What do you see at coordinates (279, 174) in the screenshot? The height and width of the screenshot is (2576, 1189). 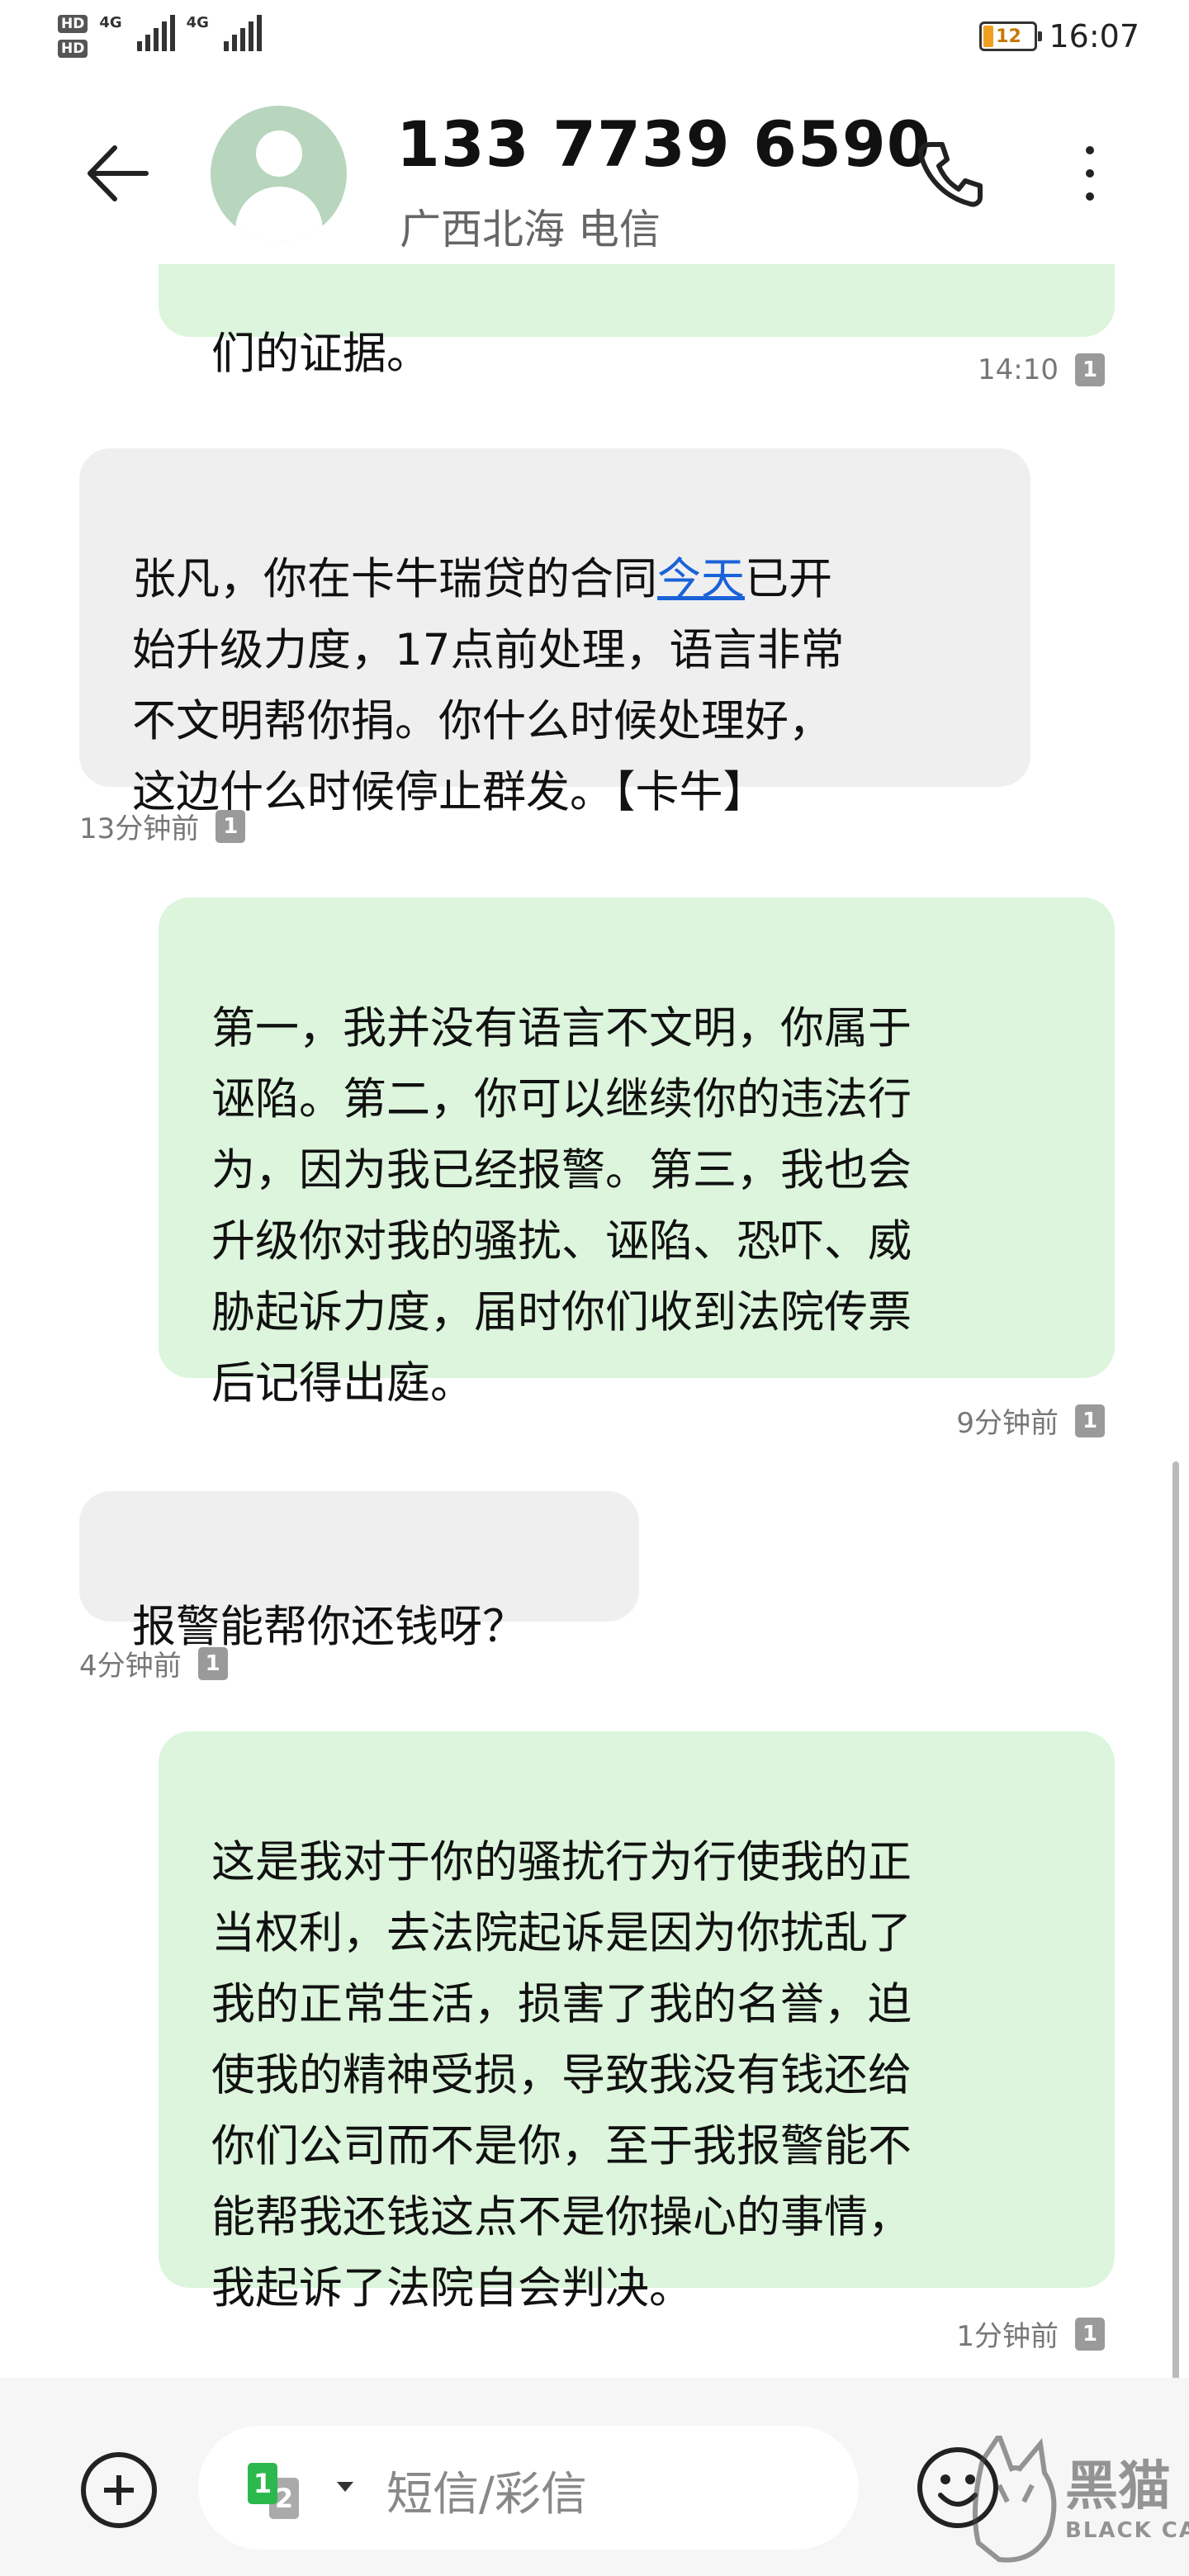 I see `avatar` at bounding box center [279, 174].